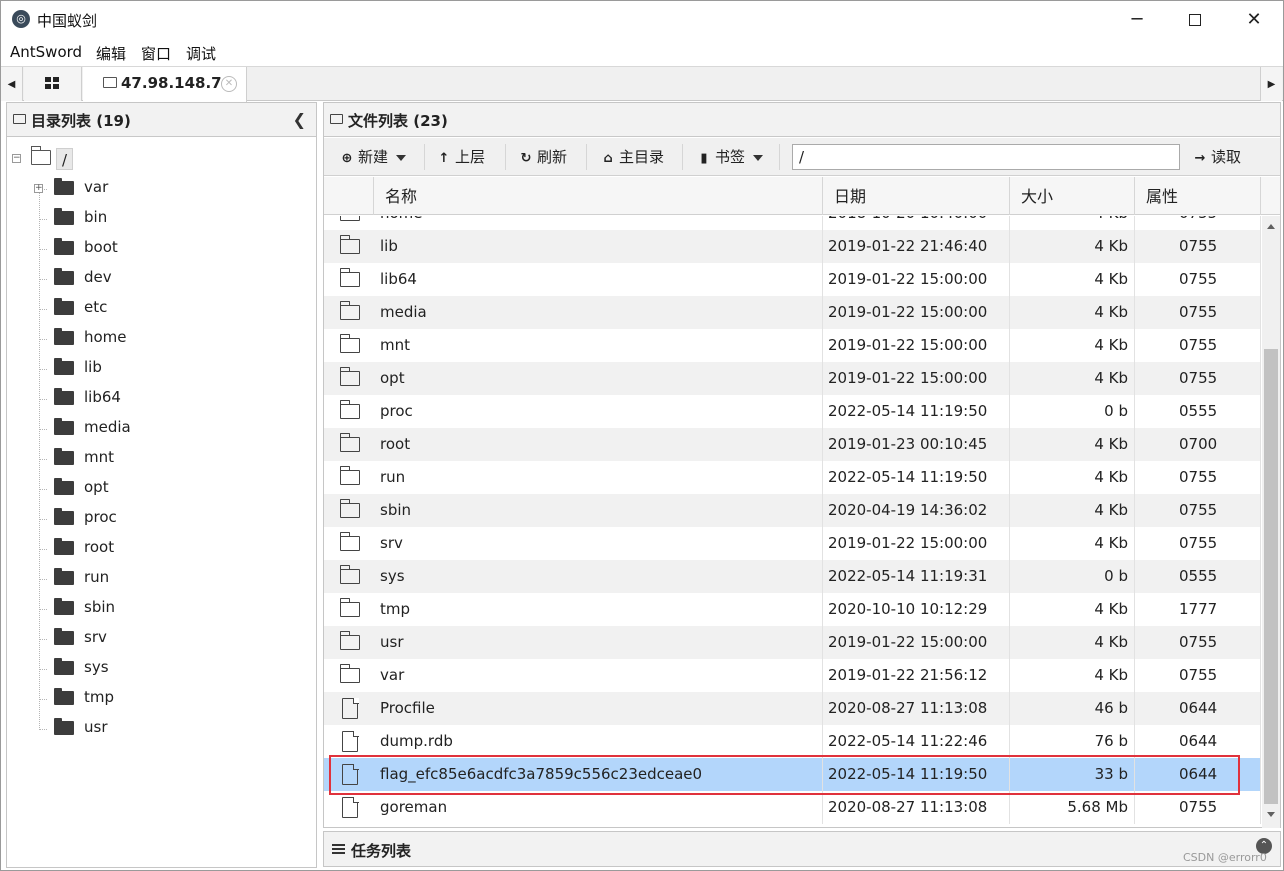 This screenshot has width=1284, height=871. I want to click on tree-item-dev: dev, so click(163, 279).